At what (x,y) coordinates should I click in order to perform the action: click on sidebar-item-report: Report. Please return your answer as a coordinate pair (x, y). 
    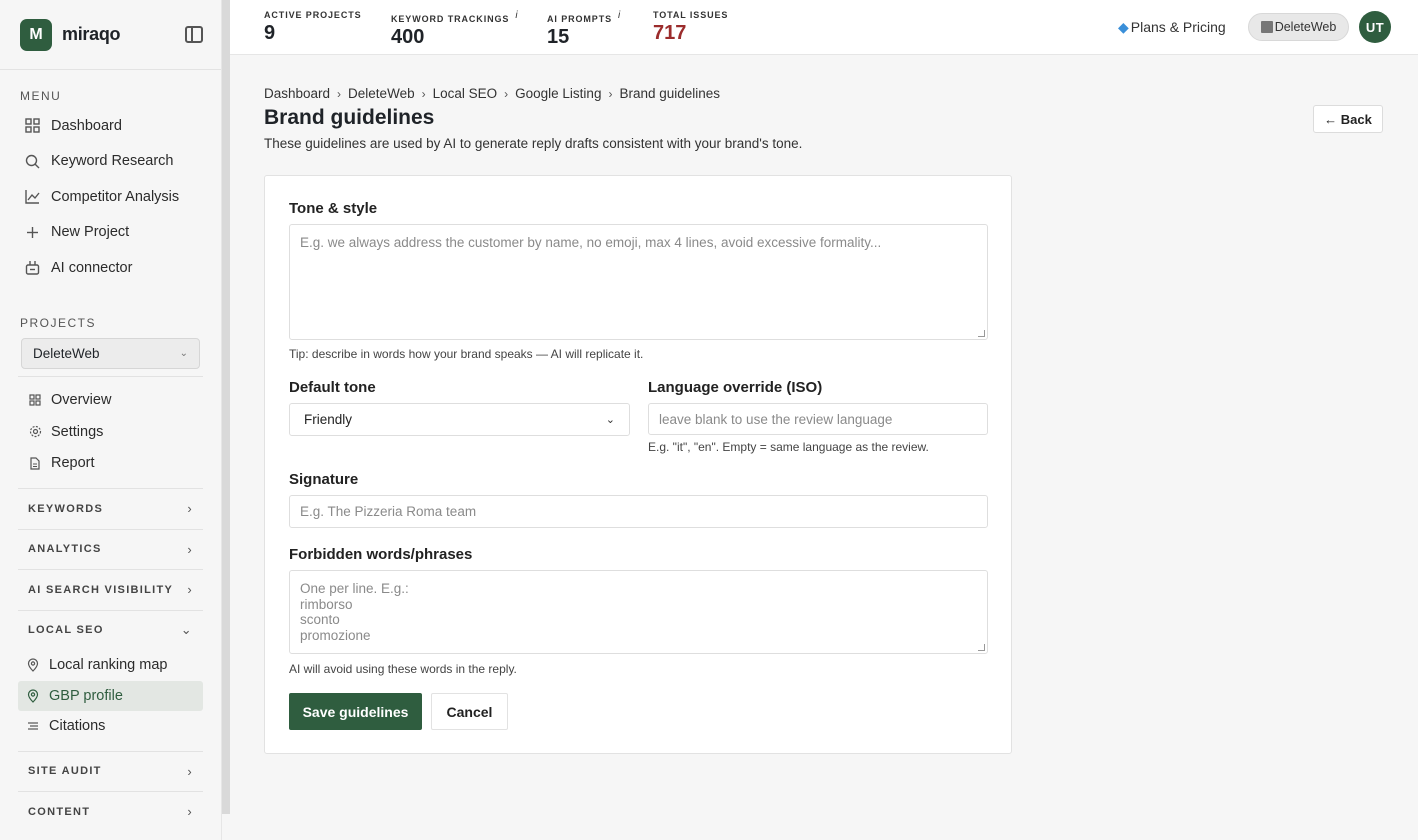
    Looking at the image, I should click on (110, 464).